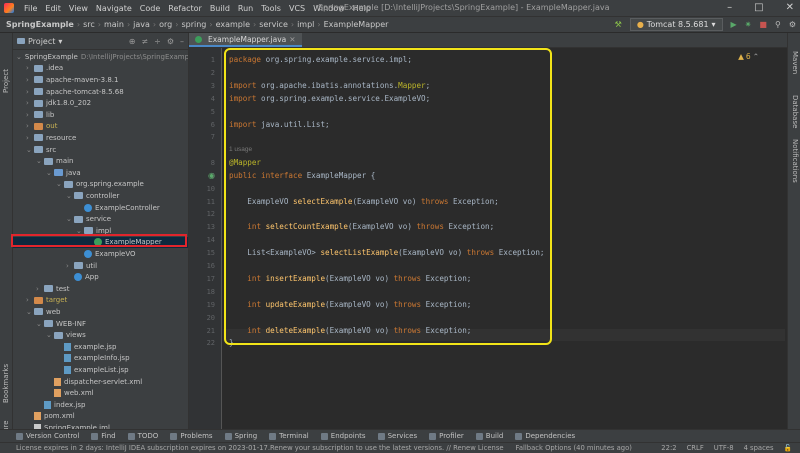 This screenshot has width=800, height=453. I want to click on tree-item: › .idea, so click(100, 69).